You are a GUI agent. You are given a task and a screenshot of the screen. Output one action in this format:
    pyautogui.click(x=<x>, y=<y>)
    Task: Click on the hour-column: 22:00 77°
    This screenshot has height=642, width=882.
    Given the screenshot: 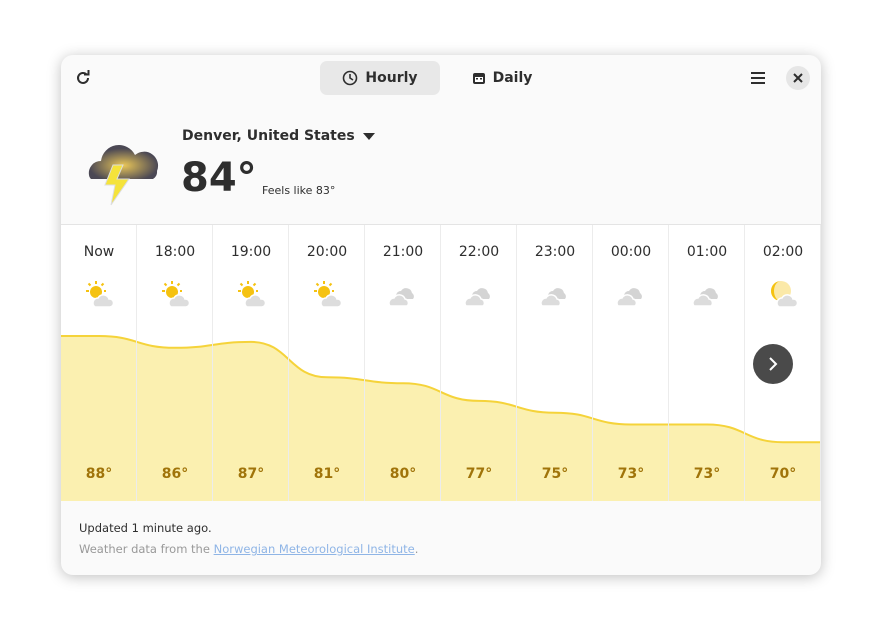 What is the action you would take?
    pyautogui.click(x=479, y=363)
    